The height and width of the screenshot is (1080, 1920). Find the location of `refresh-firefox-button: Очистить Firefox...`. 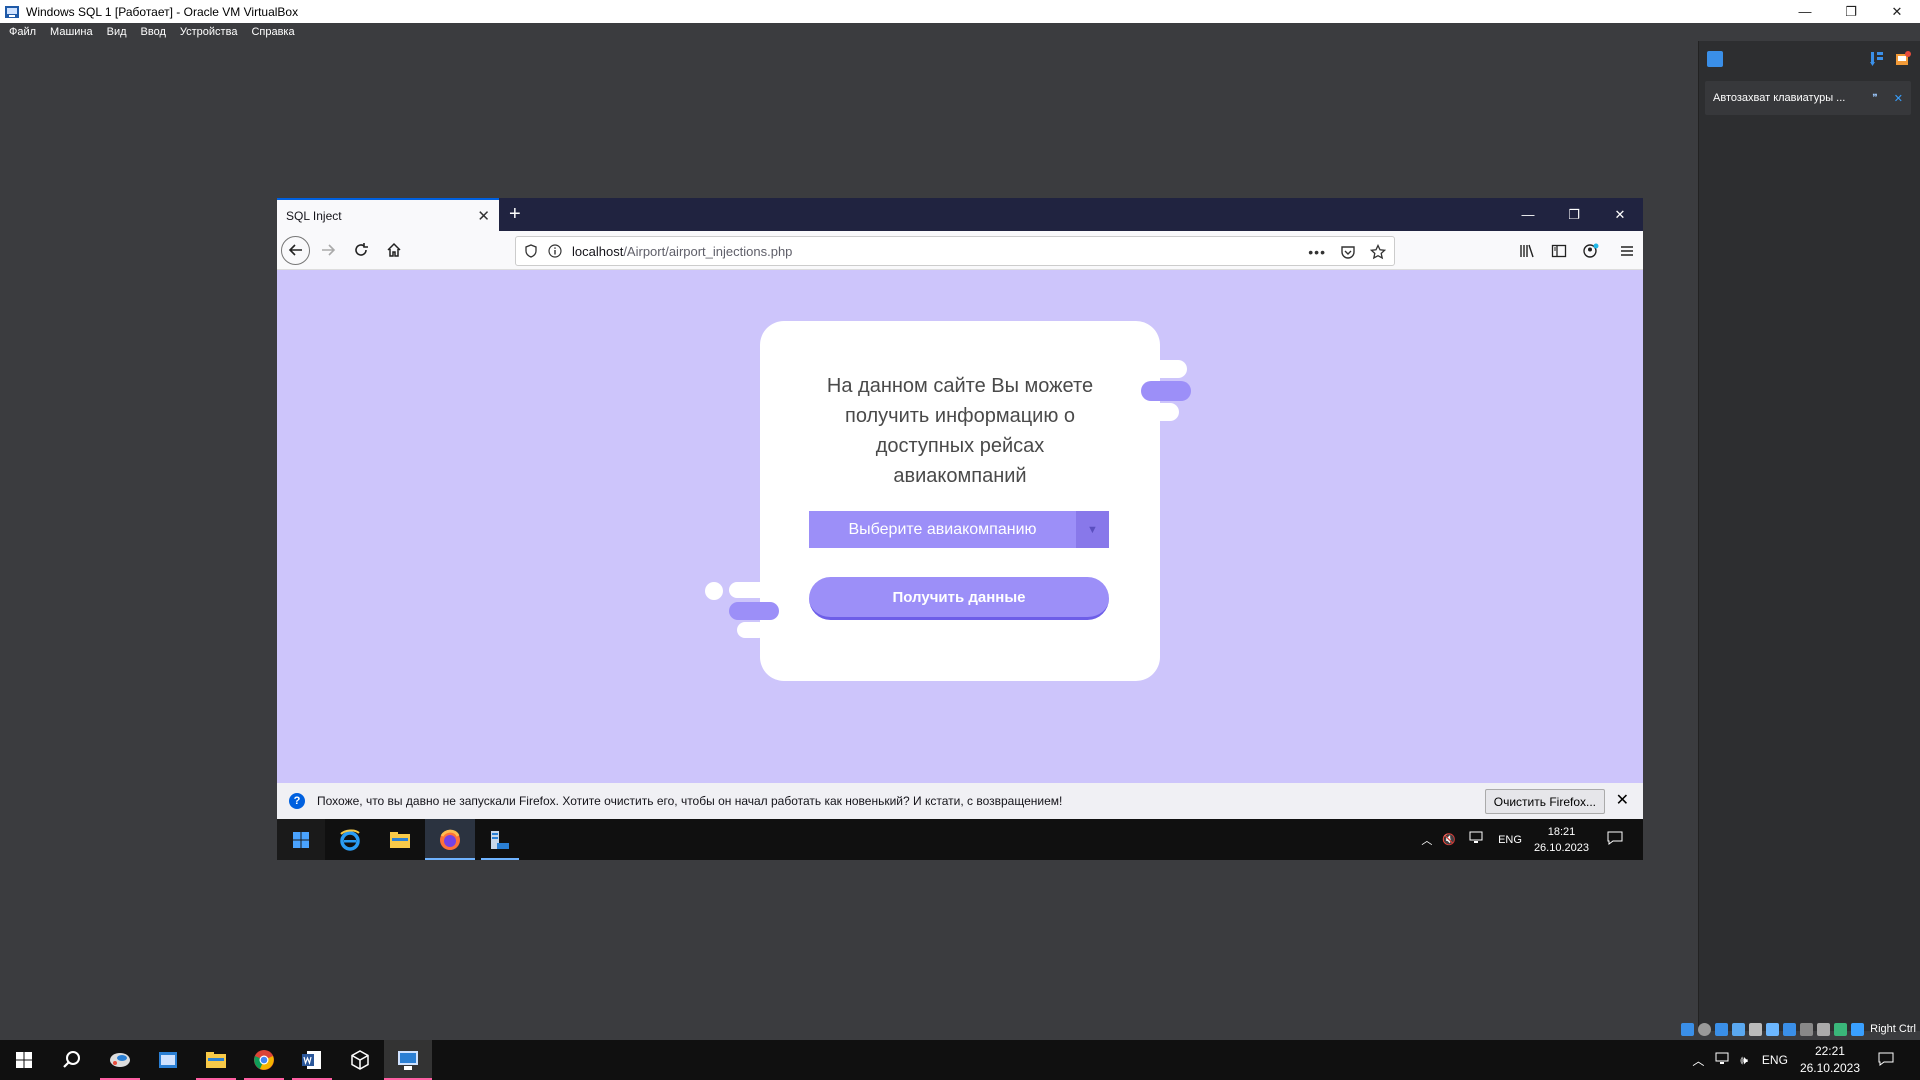

refresh-firefox-button: Очистить Firefox... is located at coordinates (1544, 801).